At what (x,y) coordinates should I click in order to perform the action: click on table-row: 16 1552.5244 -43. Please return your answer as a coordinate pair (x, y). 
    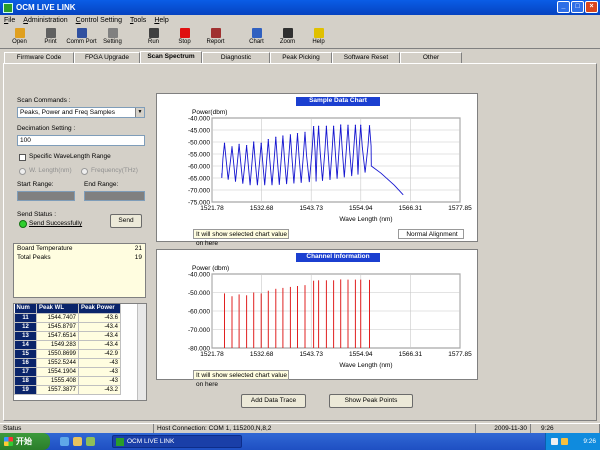
    Looking at the image, I should click on (67, 362).